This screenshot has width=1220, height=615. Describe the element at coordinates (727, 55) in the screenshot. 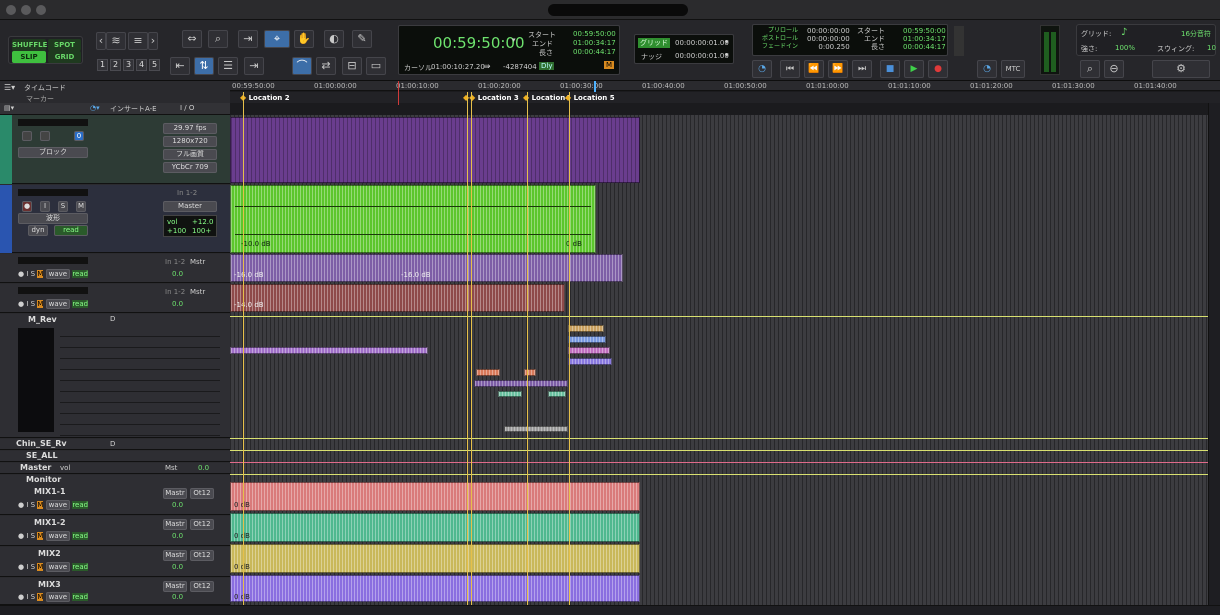

I see `nudge-menu-icon: ▾` at that location.